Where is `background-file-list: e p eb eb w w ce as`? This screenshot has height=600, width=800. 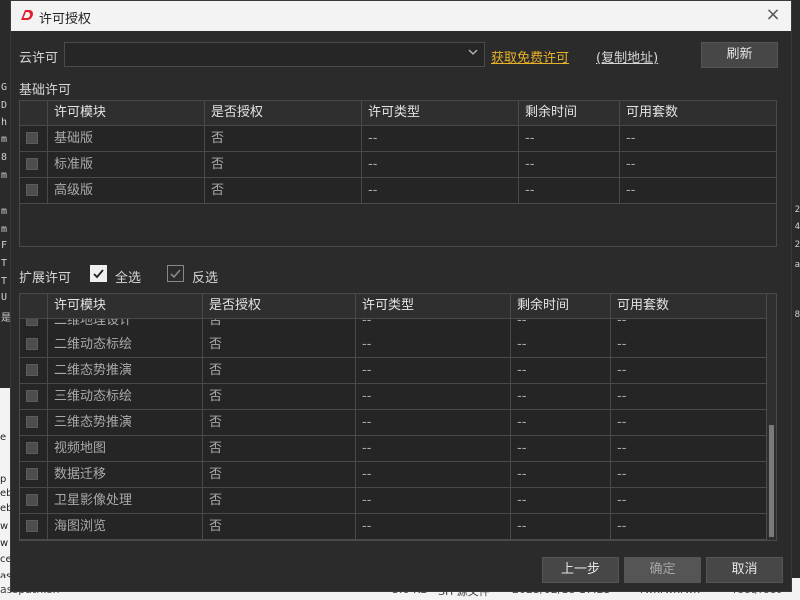 background-file-list: e p eb eb w w ce as is located at coordinates (6, 494).